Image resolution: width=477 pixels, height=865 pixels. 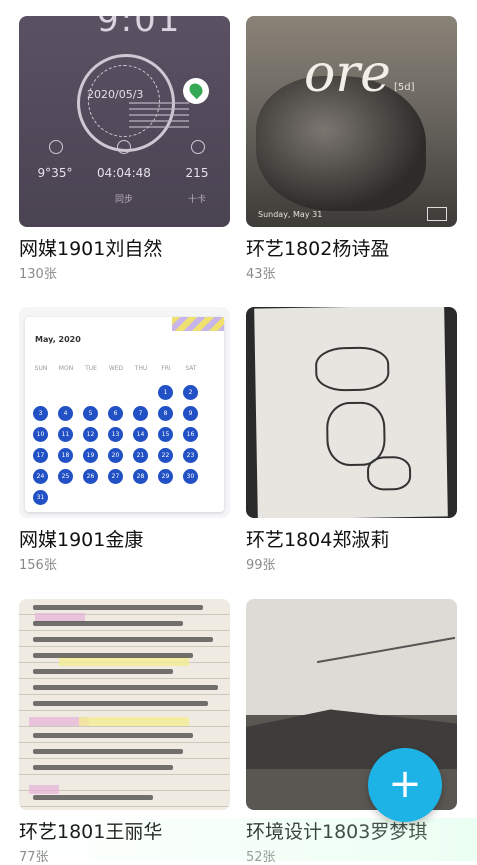 What do you see at coordinates (190, 455) in the screenshot?
I see `calendar-day: 23` at bounding box center [190, 455].